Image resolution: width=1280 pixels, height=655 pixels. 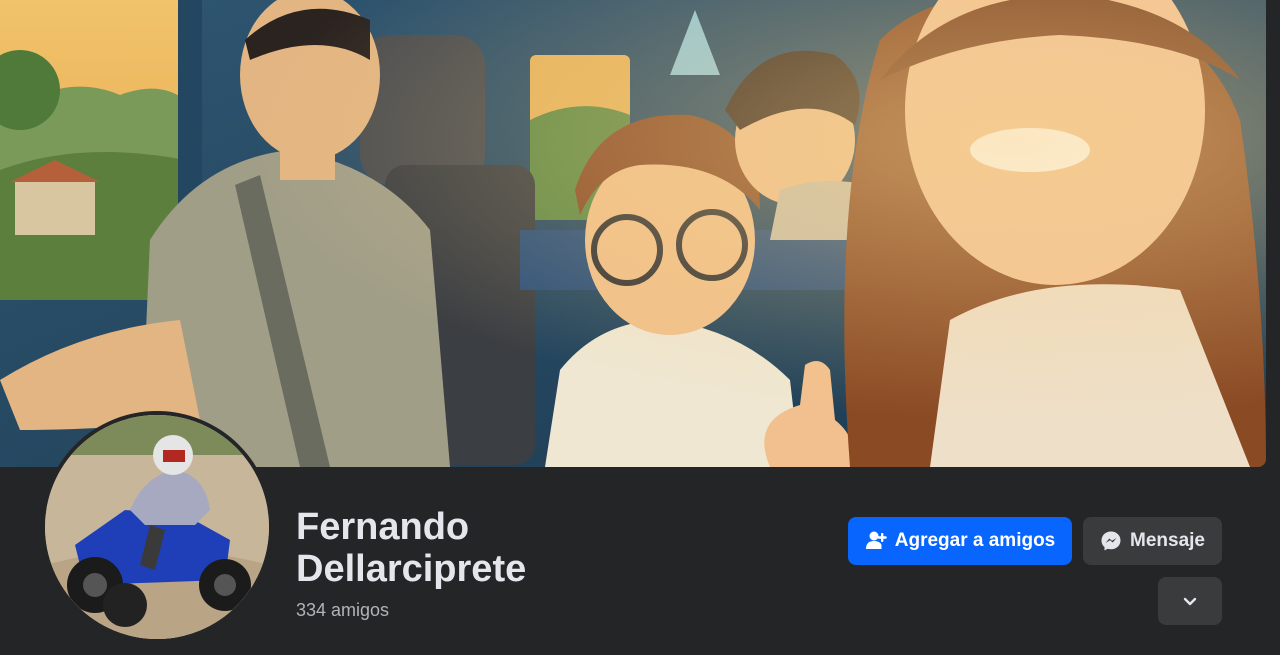 I want to click on add-friend-label: Agregar a amigos, so click(x=975, y=540).